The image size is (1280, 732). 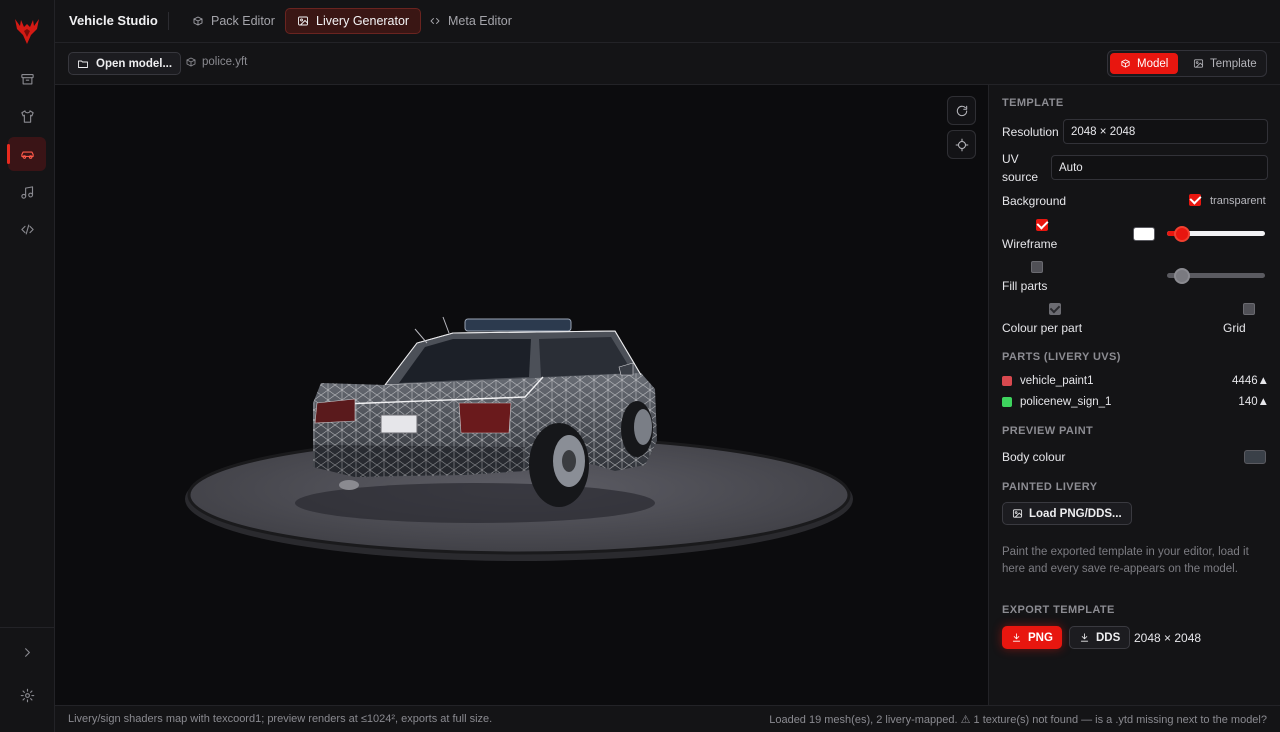 What do you see at coordinates (1249, 309) in the screenshot?
I see `grid-checkbox` at bounding box center [1249, 309].